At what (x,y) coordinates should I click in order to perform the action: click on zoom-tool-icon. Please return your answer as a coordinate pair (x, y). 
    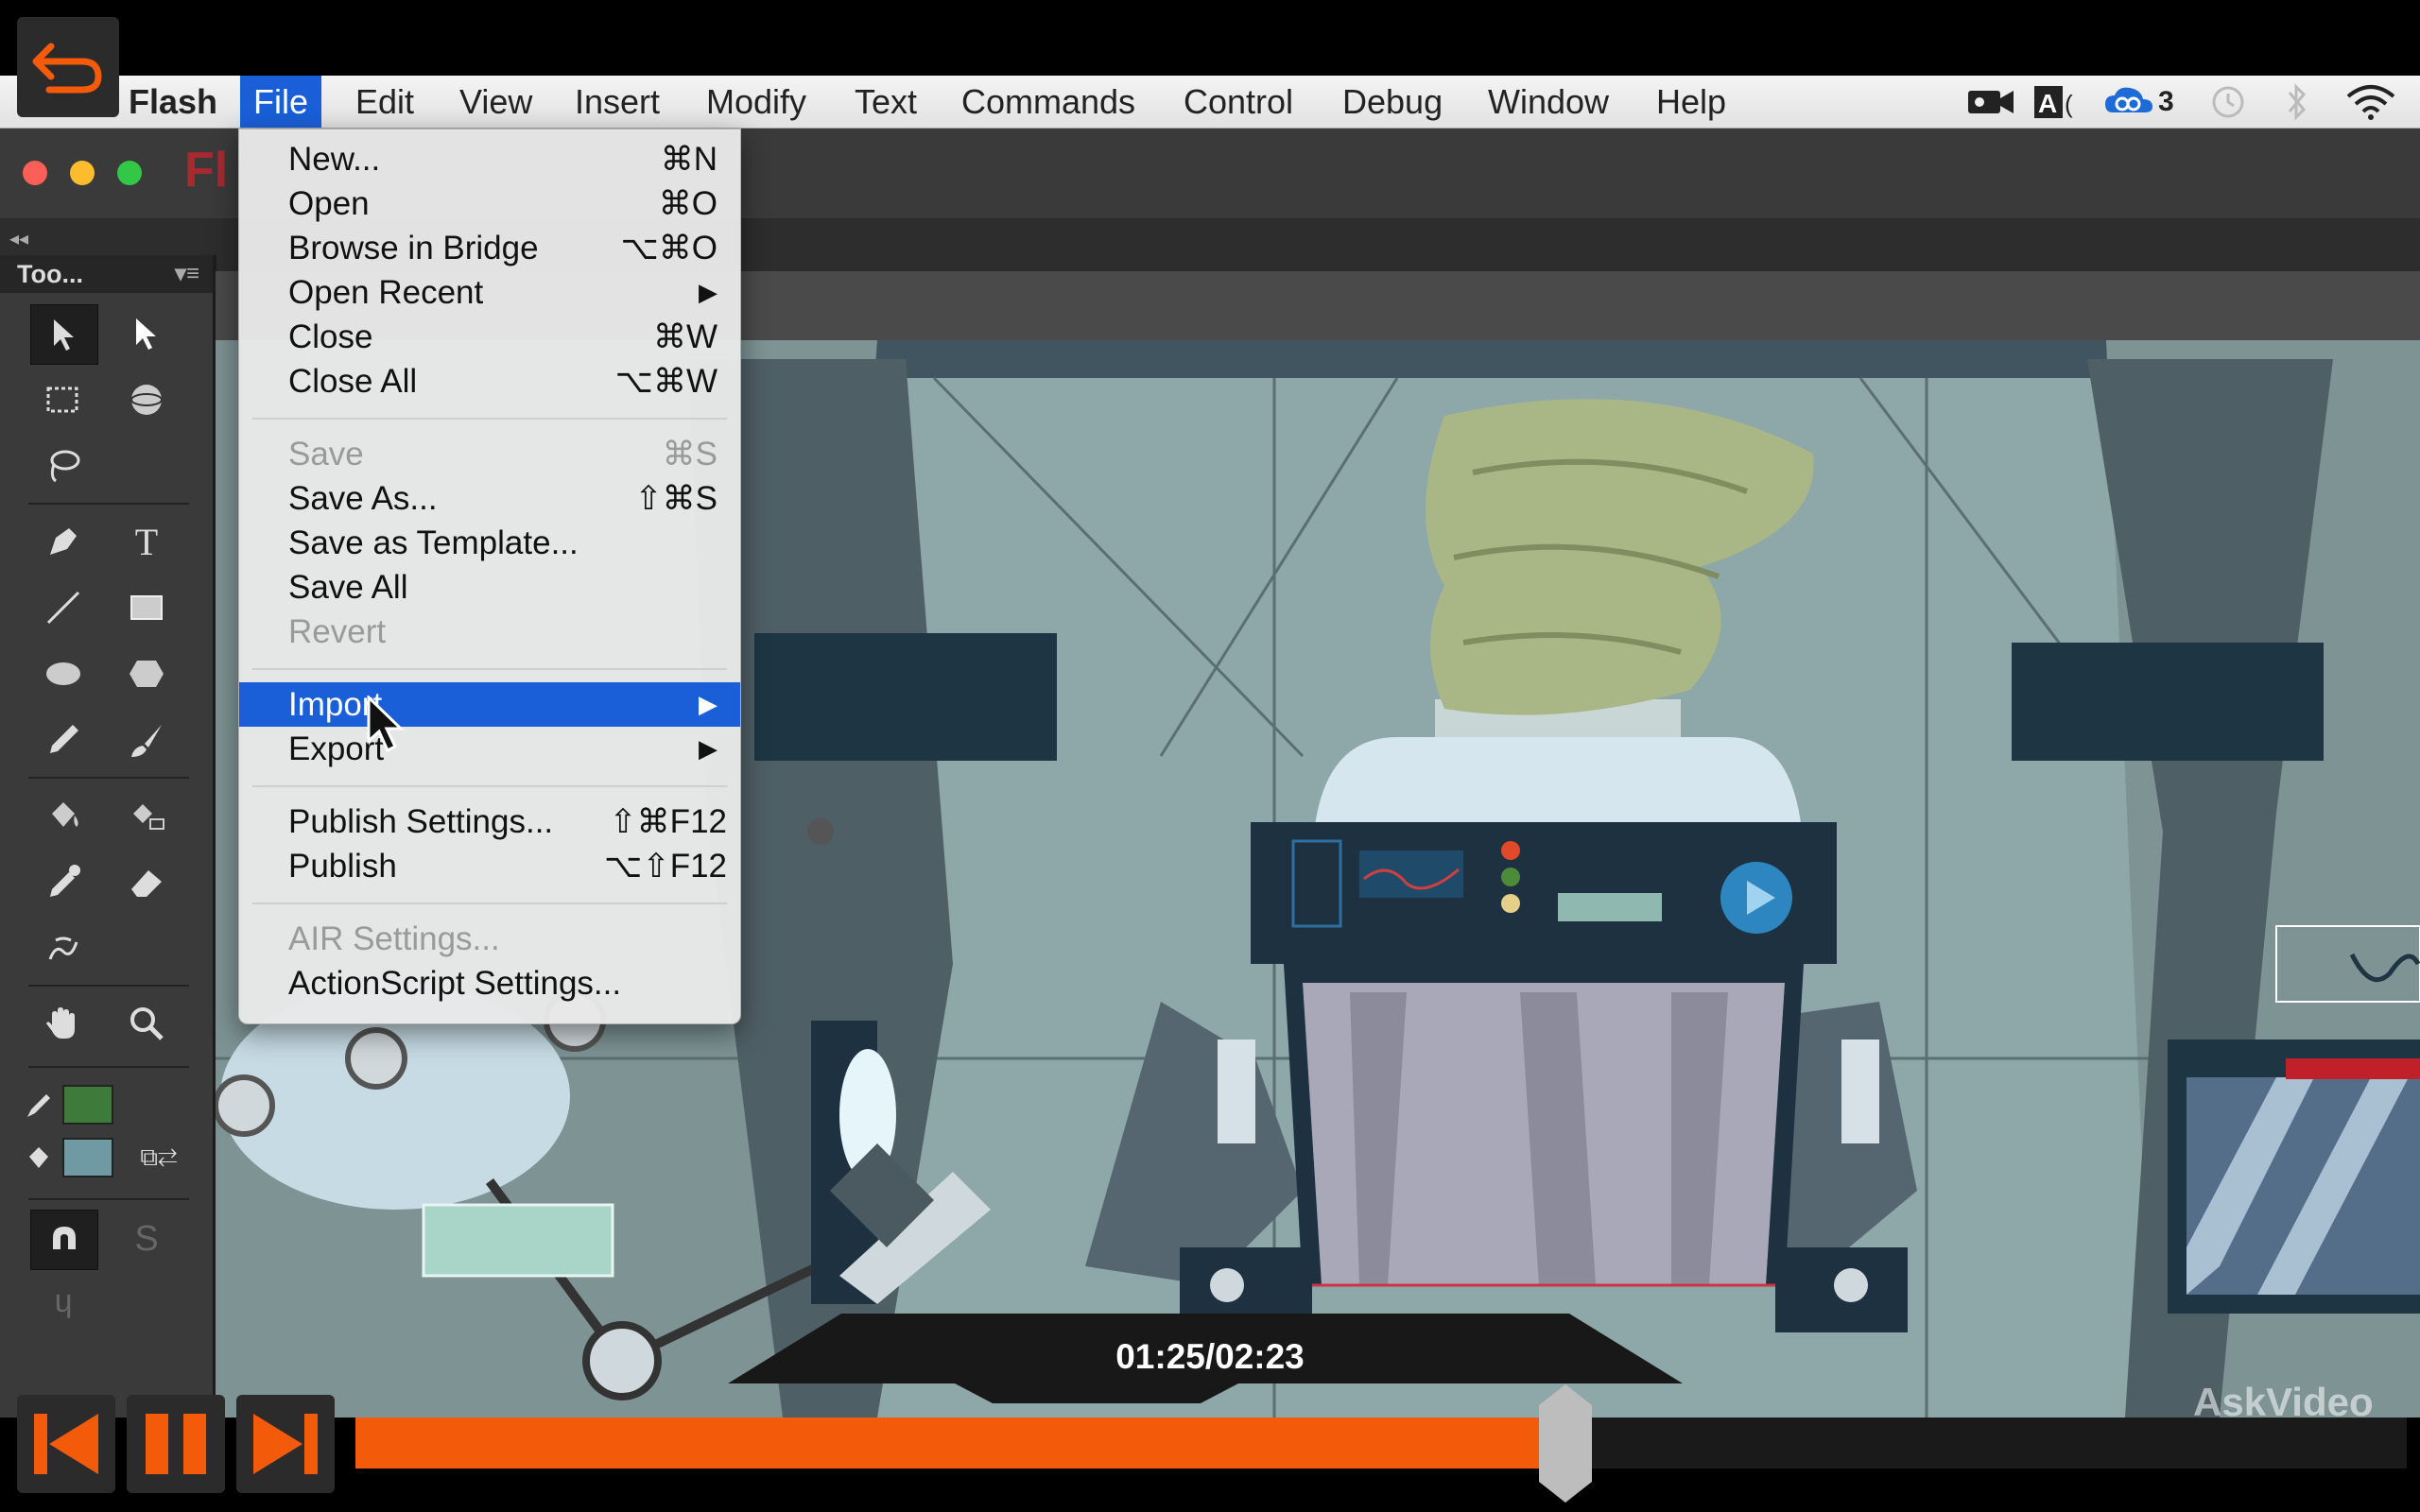
    Looking at the image, I should click on (146, 1023).